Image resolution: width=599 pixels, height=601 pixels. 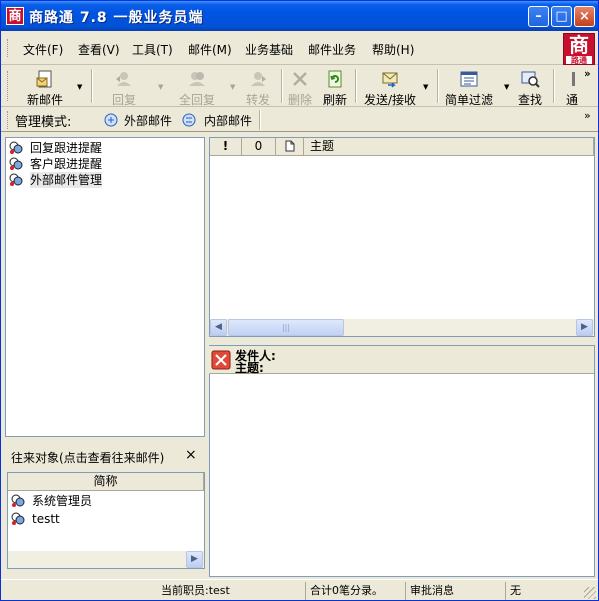 I want to click on delete-button: 删除, so click(x=300, y=87).